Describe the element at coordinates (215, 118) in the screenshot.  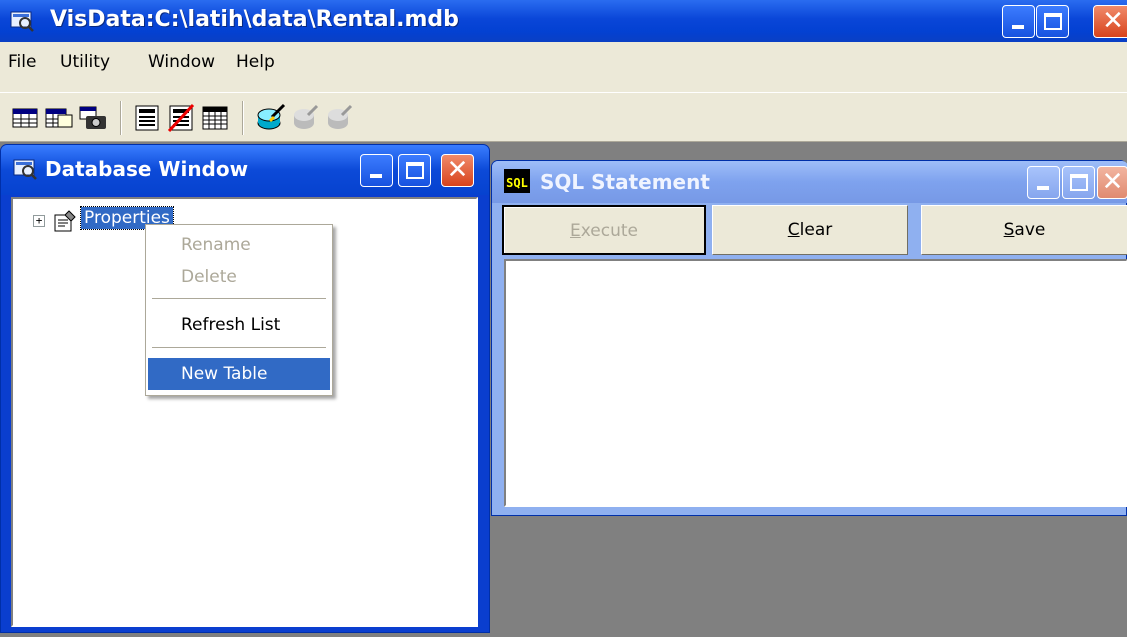
I see `use-dbgrid-icon` at that location.